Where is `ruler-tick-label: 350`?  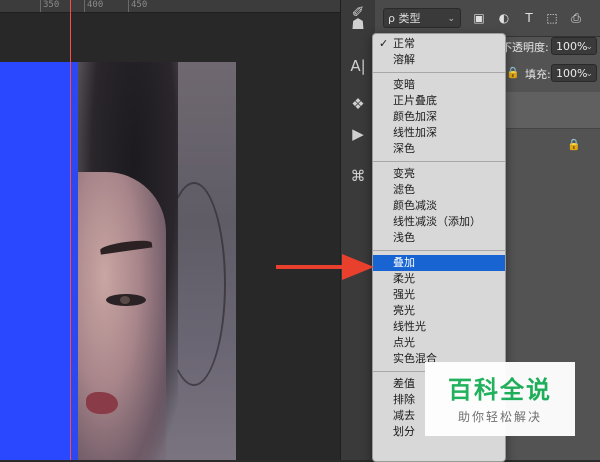
ruler-tick-label: 350 is located at coordinates (49, 6).